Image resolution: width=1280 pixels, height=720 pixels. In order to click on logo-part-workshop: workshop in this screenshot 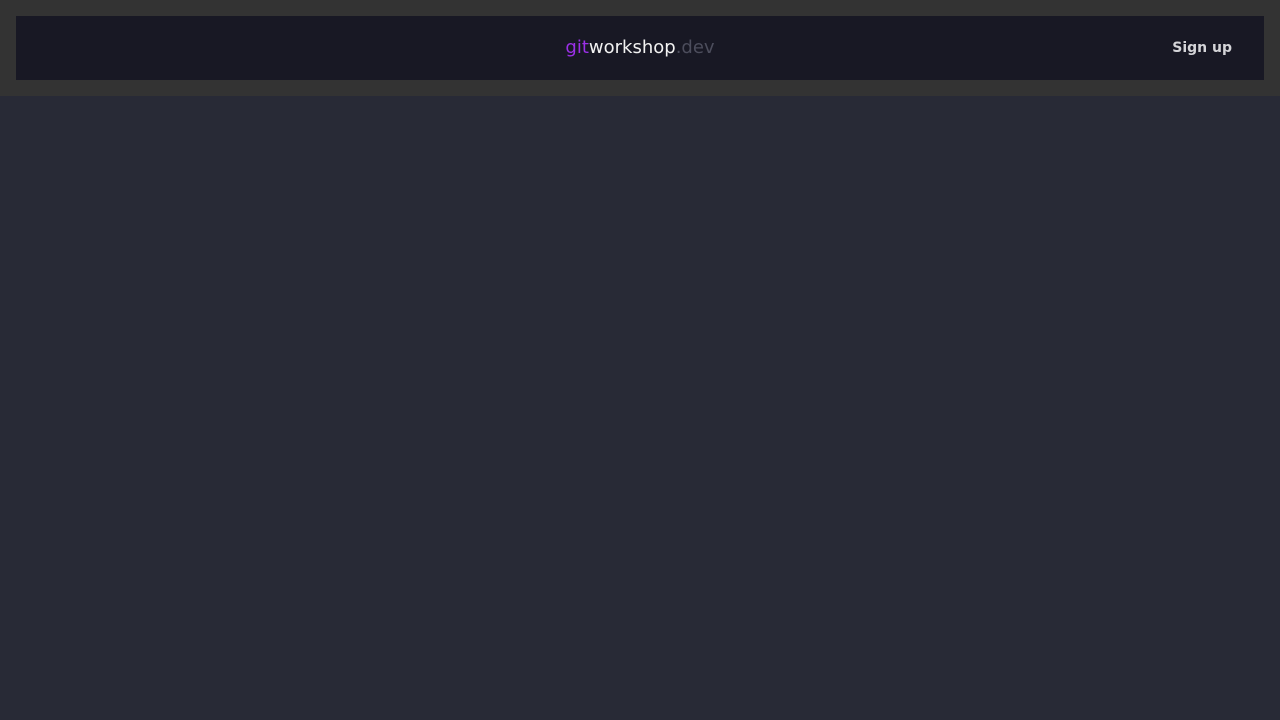, I will do `click(632, 47)`.